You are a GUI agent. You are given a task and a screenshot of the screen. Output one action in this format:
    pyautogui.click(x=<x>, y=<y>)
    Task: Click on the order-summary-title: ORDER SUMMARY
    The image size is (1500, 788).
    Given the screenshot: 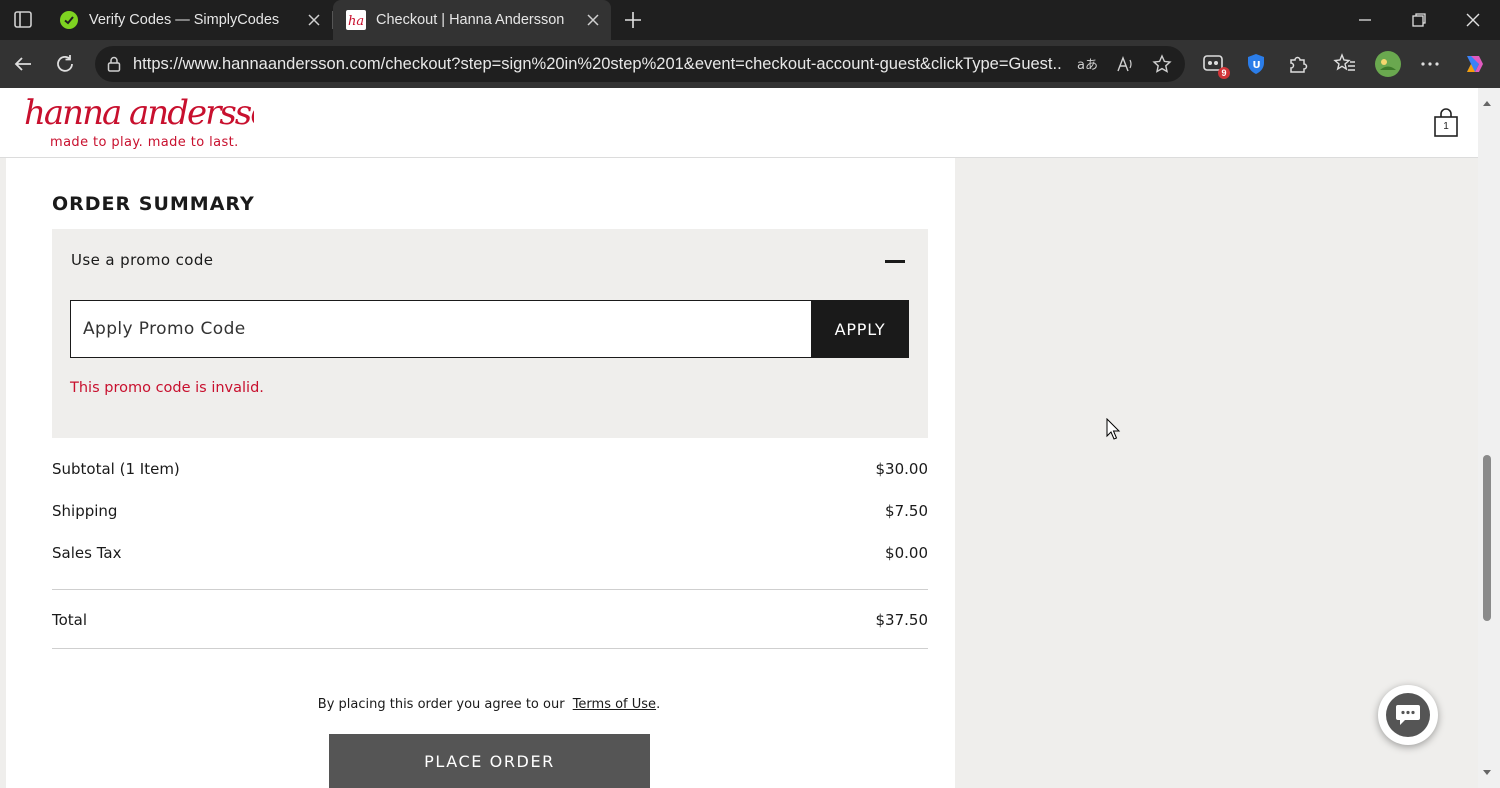 What is the action you would take?
    pyautogui.click(x=153, y=204)
    